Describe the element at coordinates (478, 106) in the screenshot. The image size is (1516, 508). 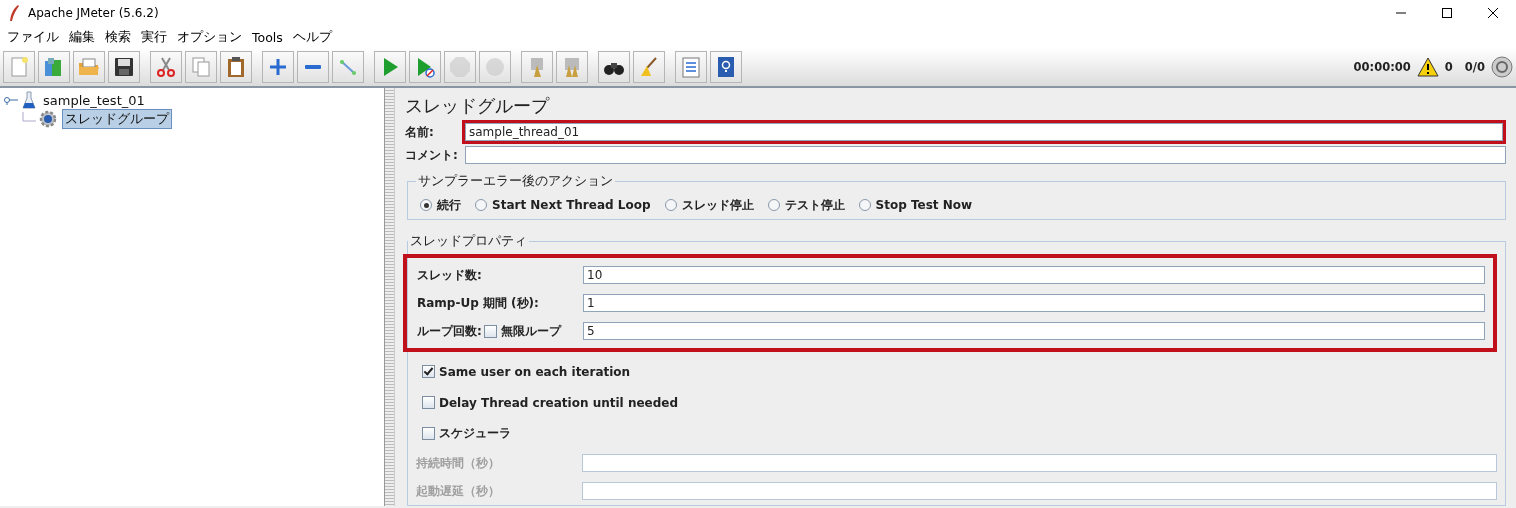
I see `panel-title: スレッドグループ` at that location.